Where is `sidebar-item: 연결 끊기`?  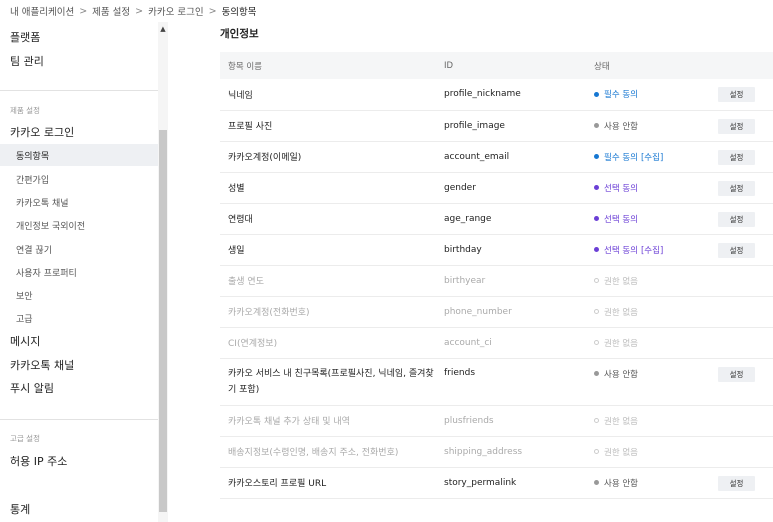
sidebar-item: 연결 끊기 is located at coordinates (79, 249).